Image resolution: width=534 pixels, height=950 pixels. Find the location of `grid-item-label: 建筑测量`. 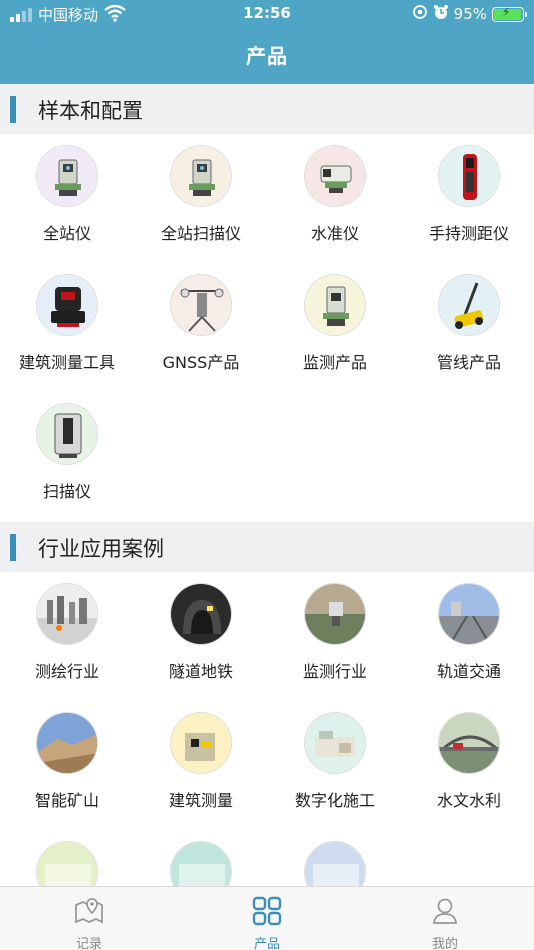

grid-item-label: 建筑测量 is located at coordinates (200, 800).